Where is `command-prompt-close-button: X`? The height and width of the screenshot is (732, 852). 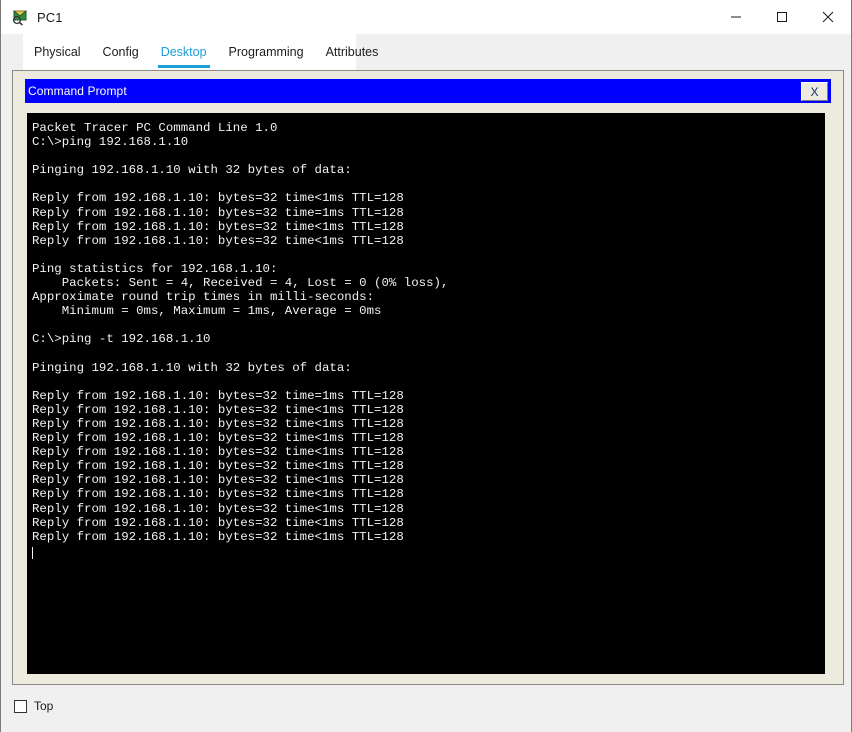 command-prompt-close-button: X is located at coordinates (814, 91).